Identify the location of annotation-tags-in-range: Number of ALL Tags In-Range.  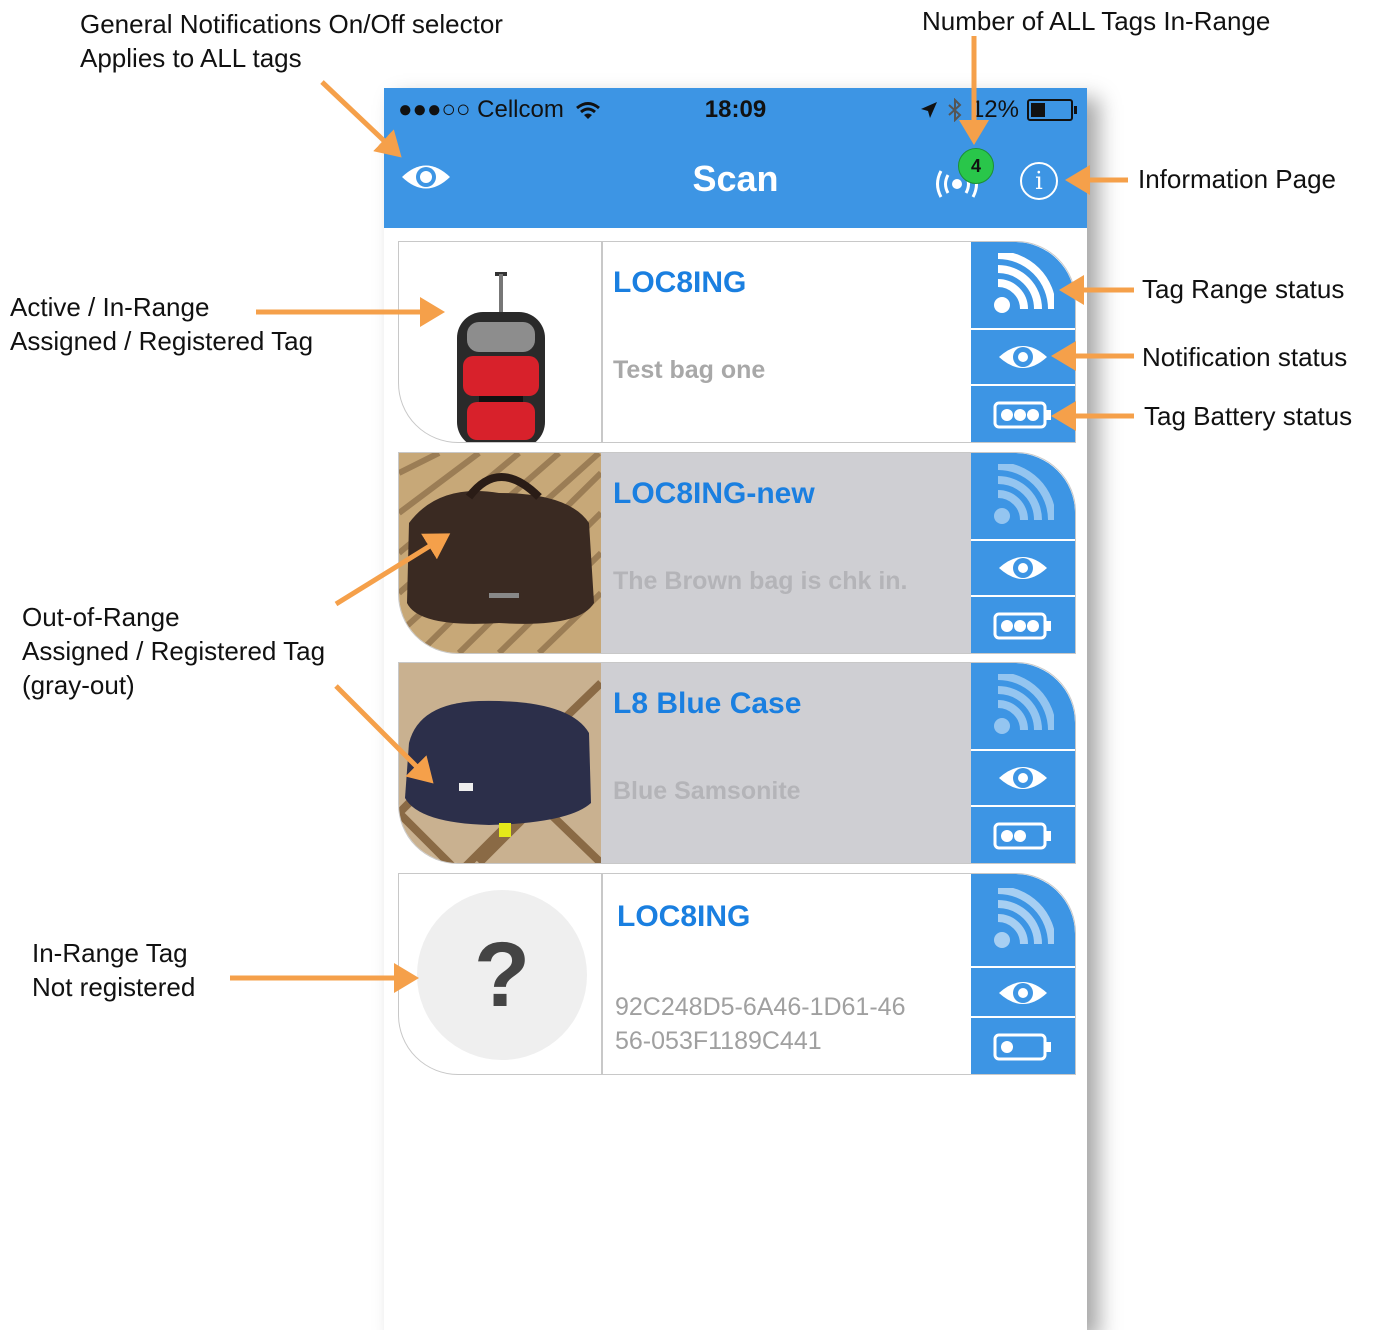
(1096, 21).